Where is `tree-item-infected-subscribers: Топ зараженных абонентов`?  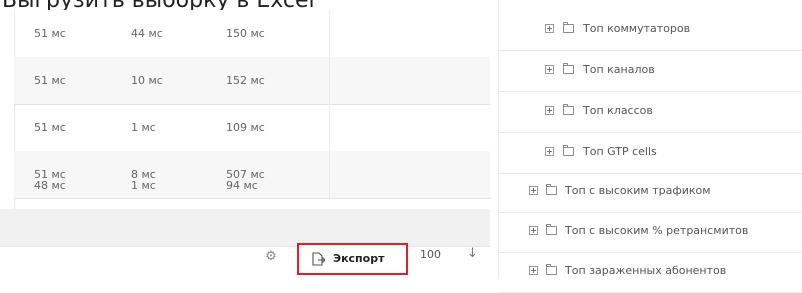
tree-item-infected-subscribers: Топ зараженных абонентов is located at coordinates (650, 272).